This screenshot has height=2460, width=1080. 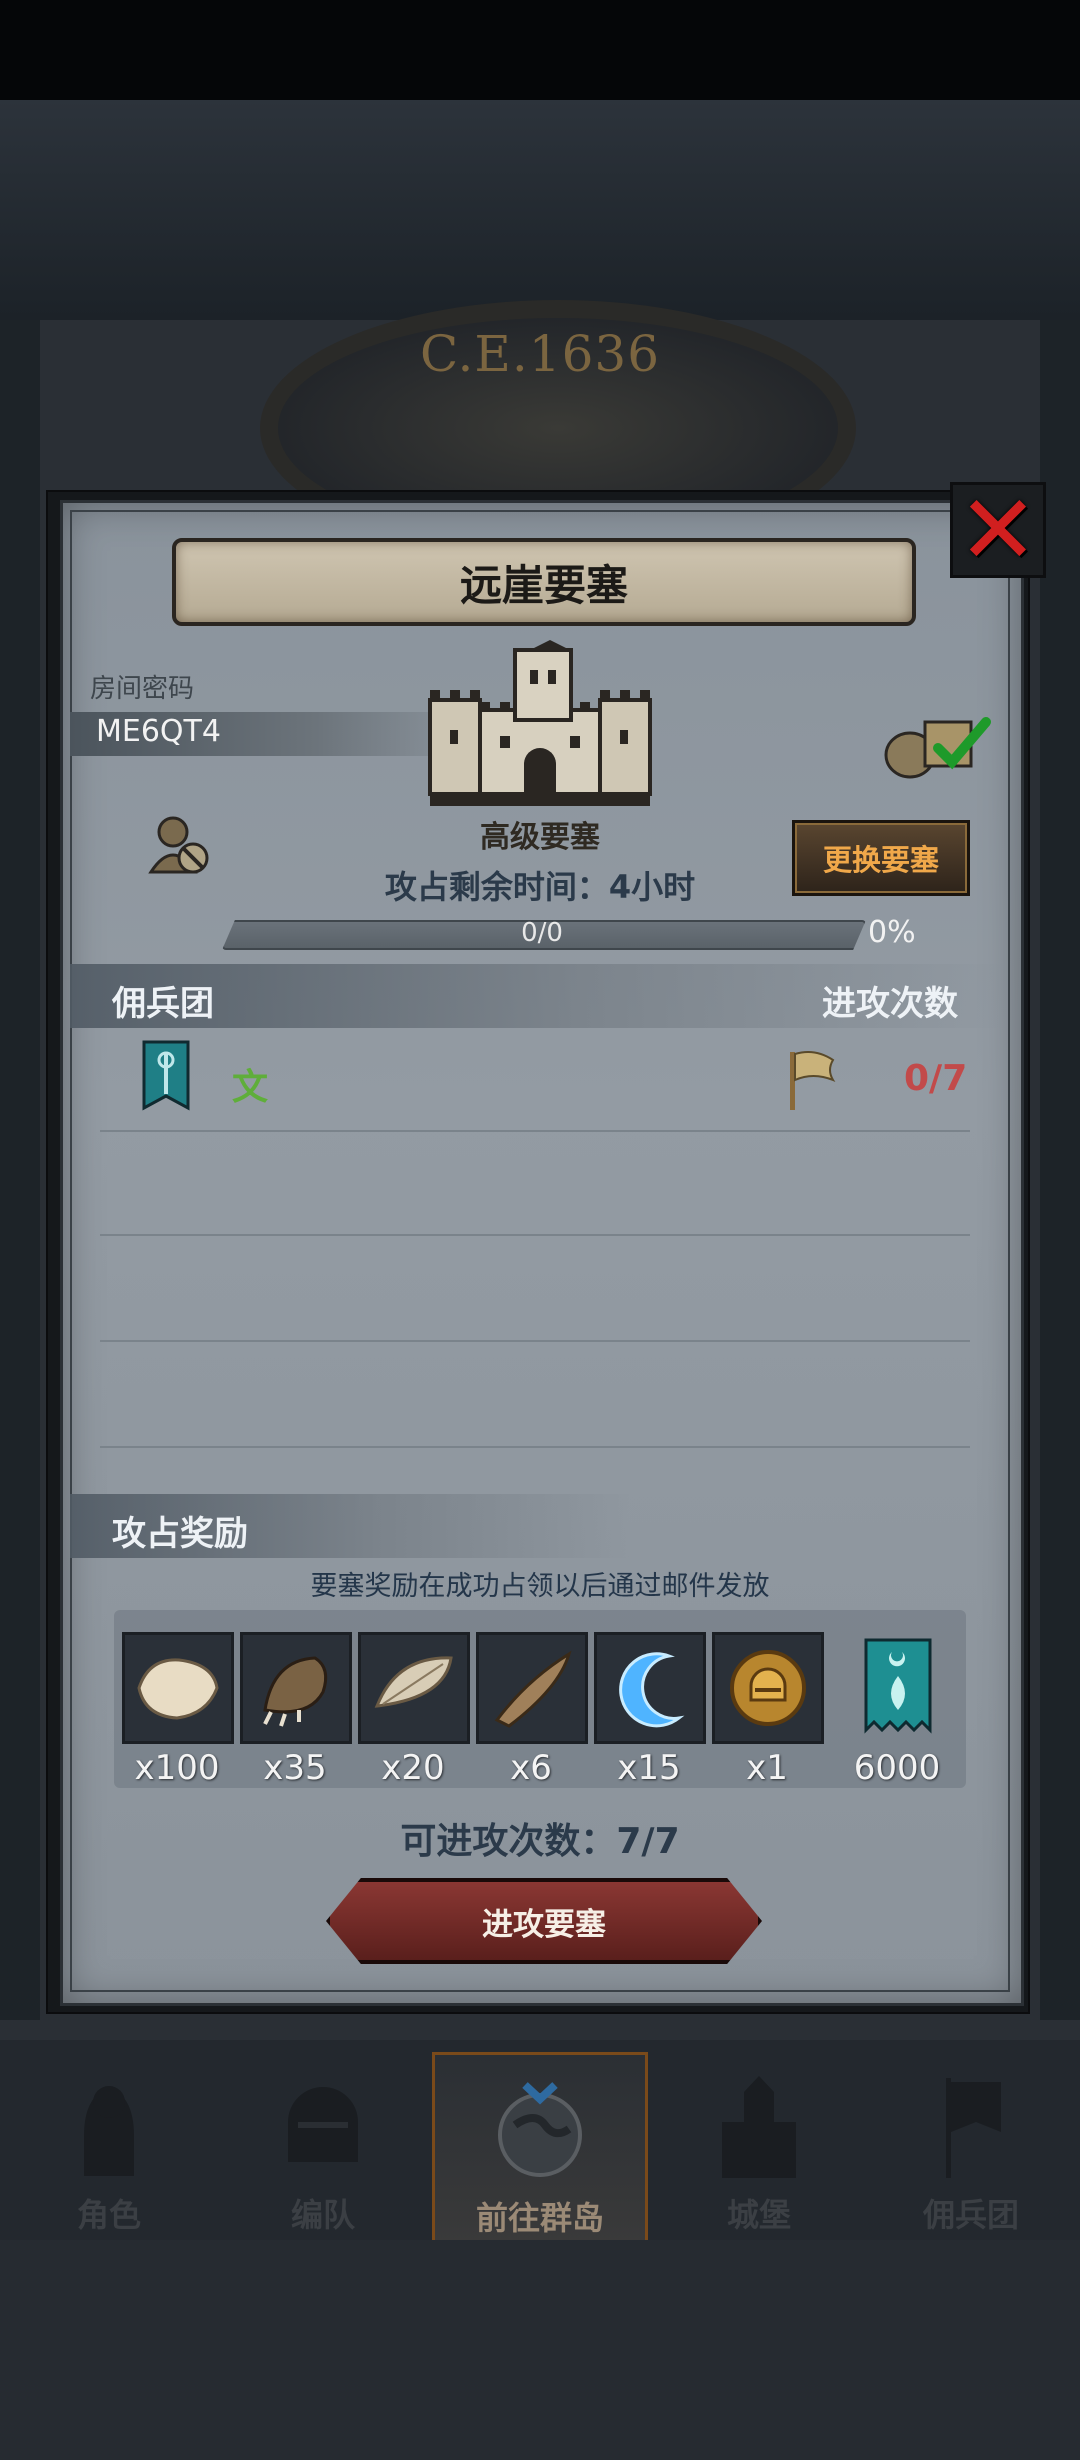 I want to click on reward-item: 6000, so click(x=897, y=1710).